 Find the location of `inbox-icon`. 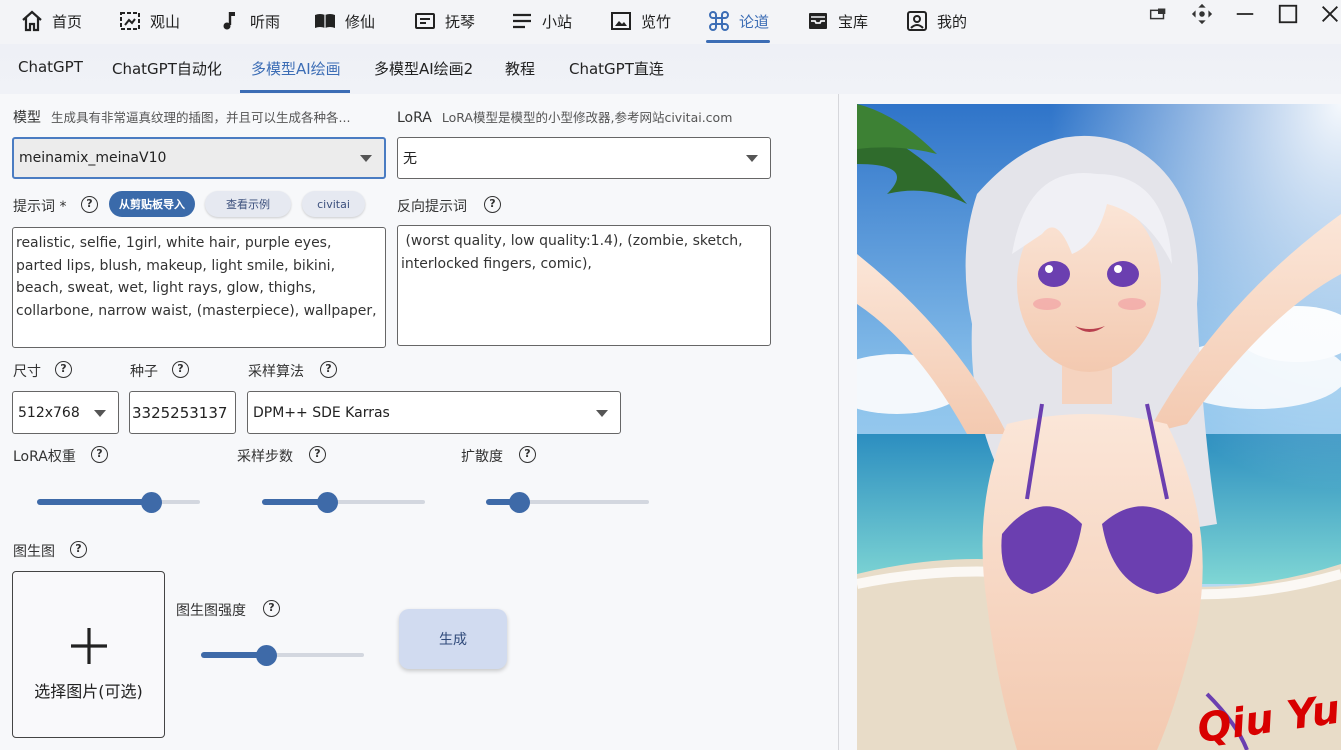

inbox-icon is located at coordinates (818, 21).